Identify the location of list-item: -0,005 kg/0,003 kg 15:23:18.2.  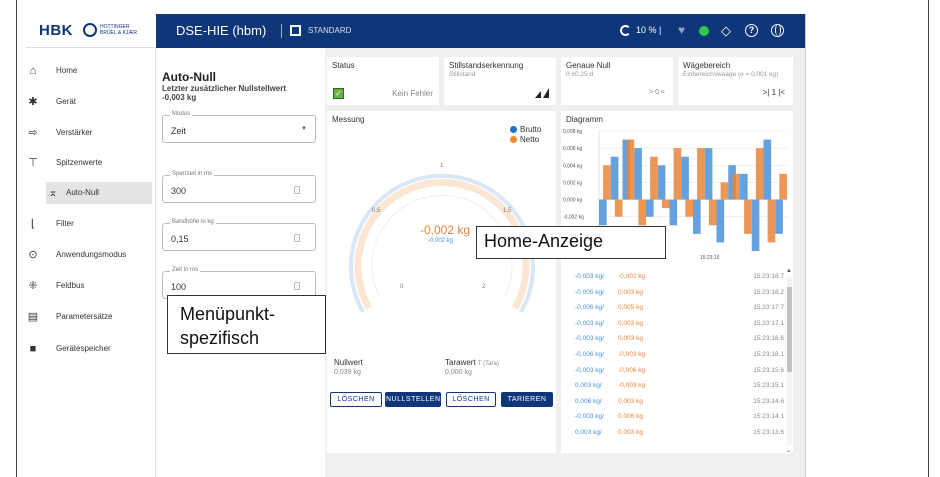
(674, 296).